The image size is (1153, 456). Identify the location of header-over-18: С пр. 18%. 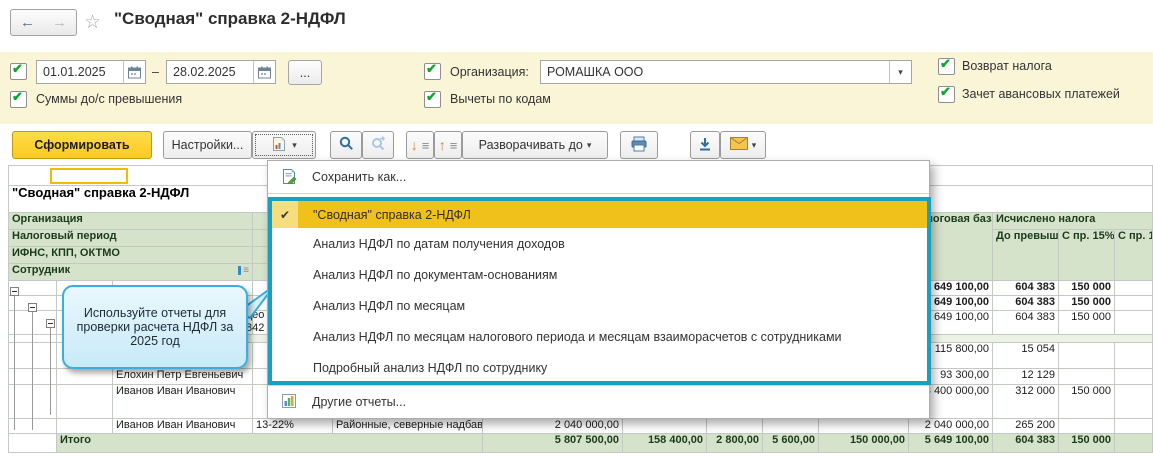
(1133, 255).